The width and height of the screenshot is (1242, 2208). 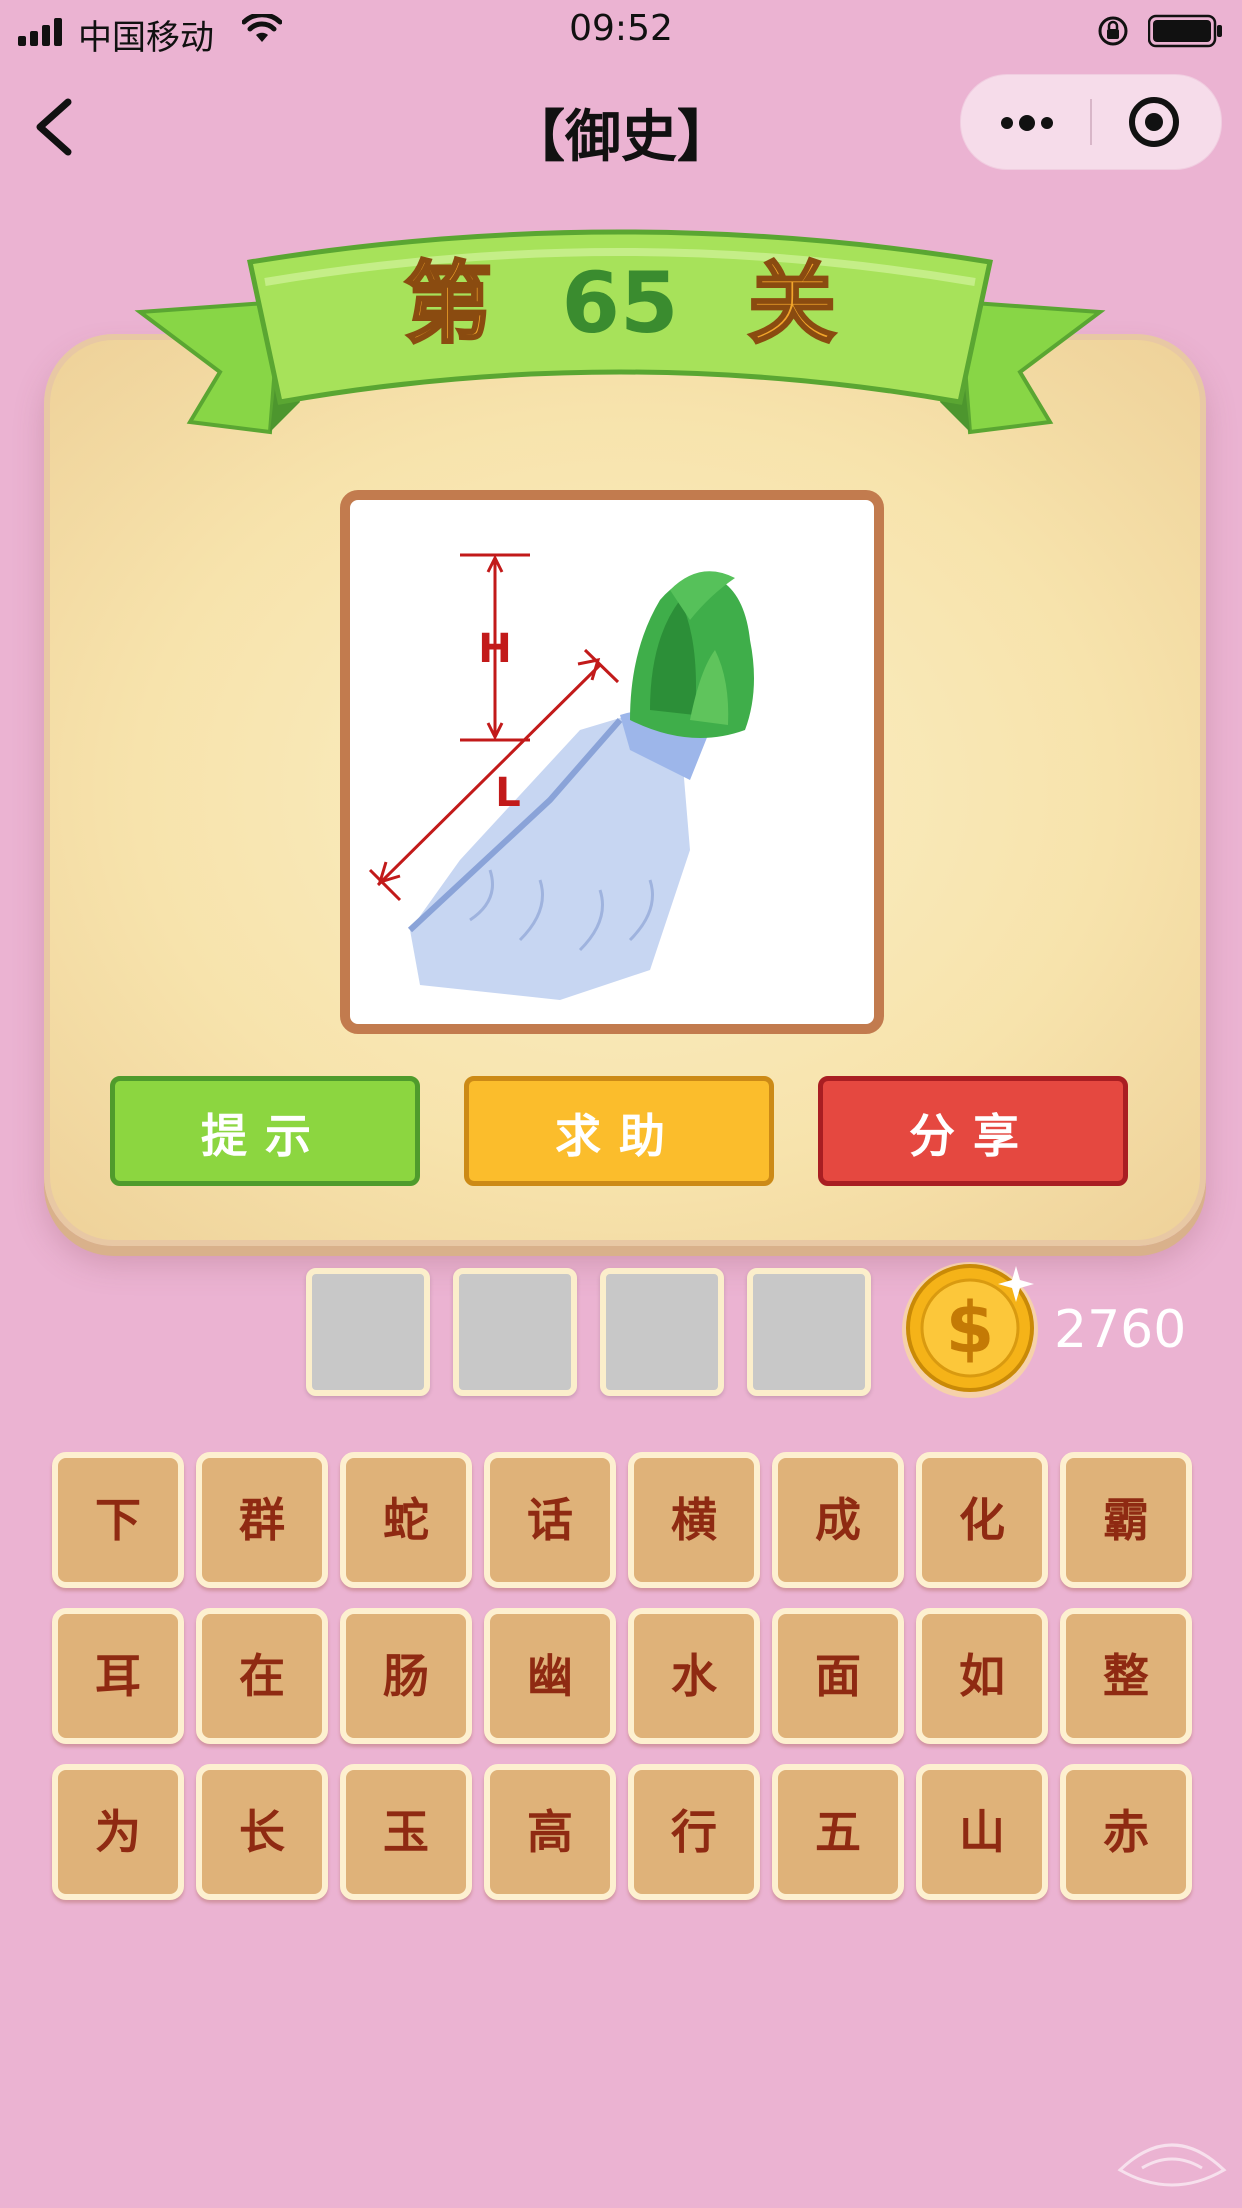 I want to click on puzzle-picture: H L, so click(x=612, y=762).